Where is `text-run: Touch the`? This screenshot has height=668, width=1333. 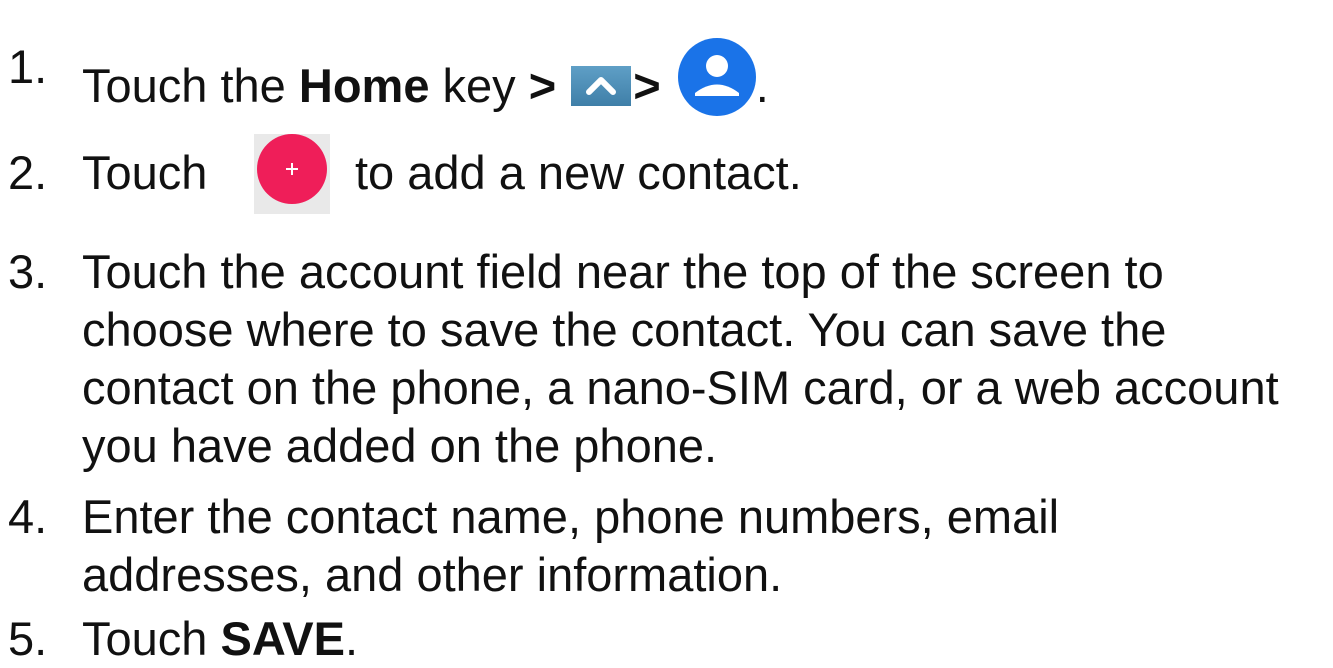 text-run: Touch the is located at coordinates (190, 85).